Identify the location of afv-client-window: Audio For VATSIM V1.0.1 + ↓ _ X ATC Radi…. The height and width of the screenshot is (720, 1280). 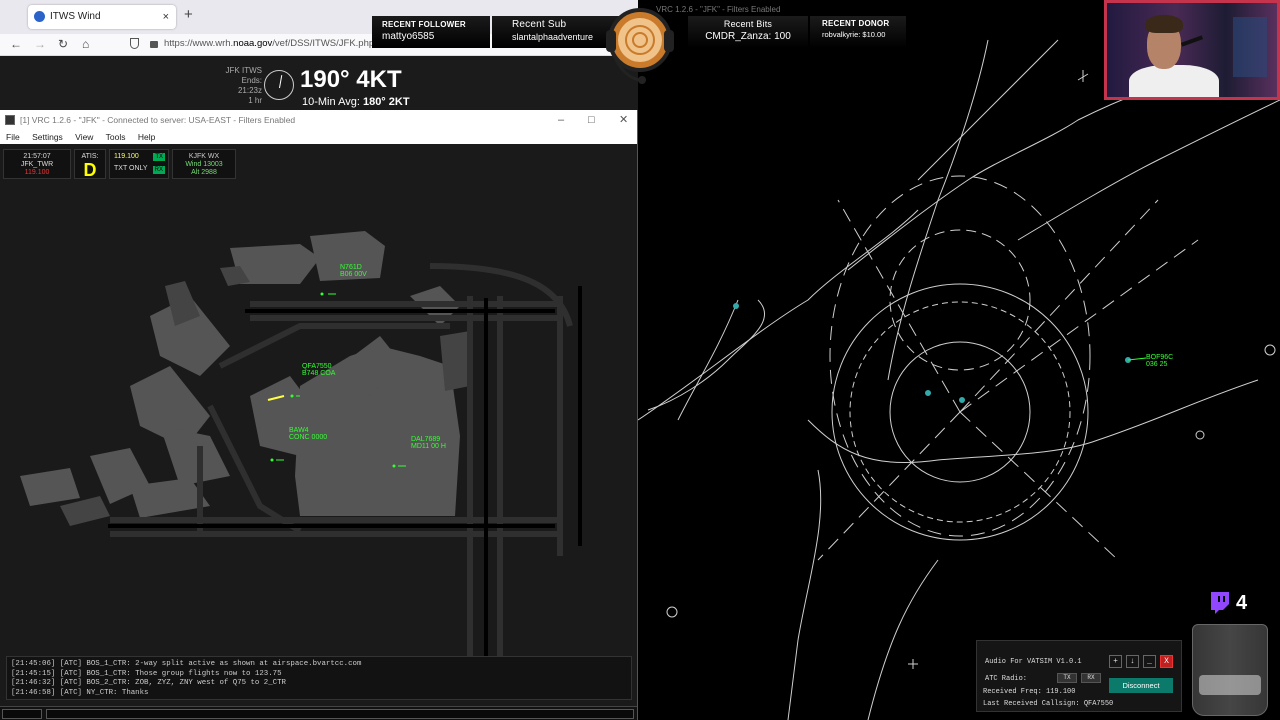
(1079, 676).